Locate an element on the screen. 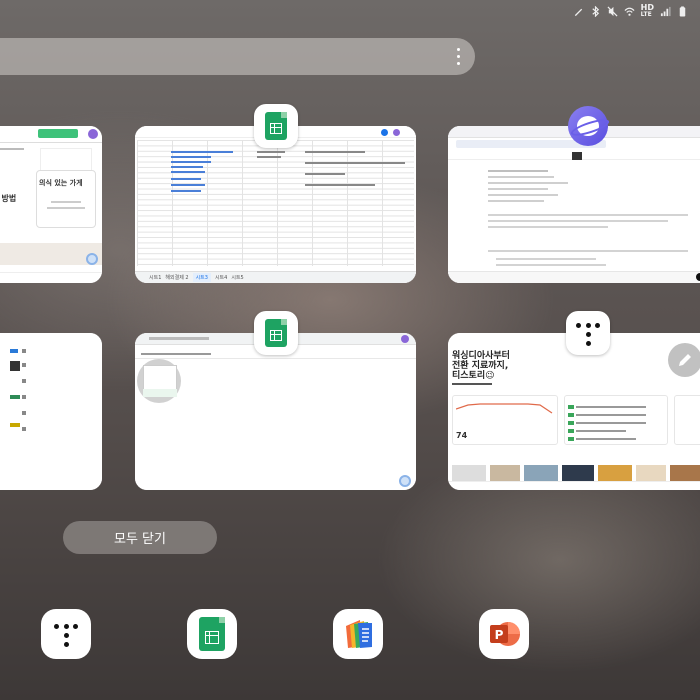 The width and height of the screenshot is (700, 700). recent-card-left-bottom is located at coordinates (51, 411).